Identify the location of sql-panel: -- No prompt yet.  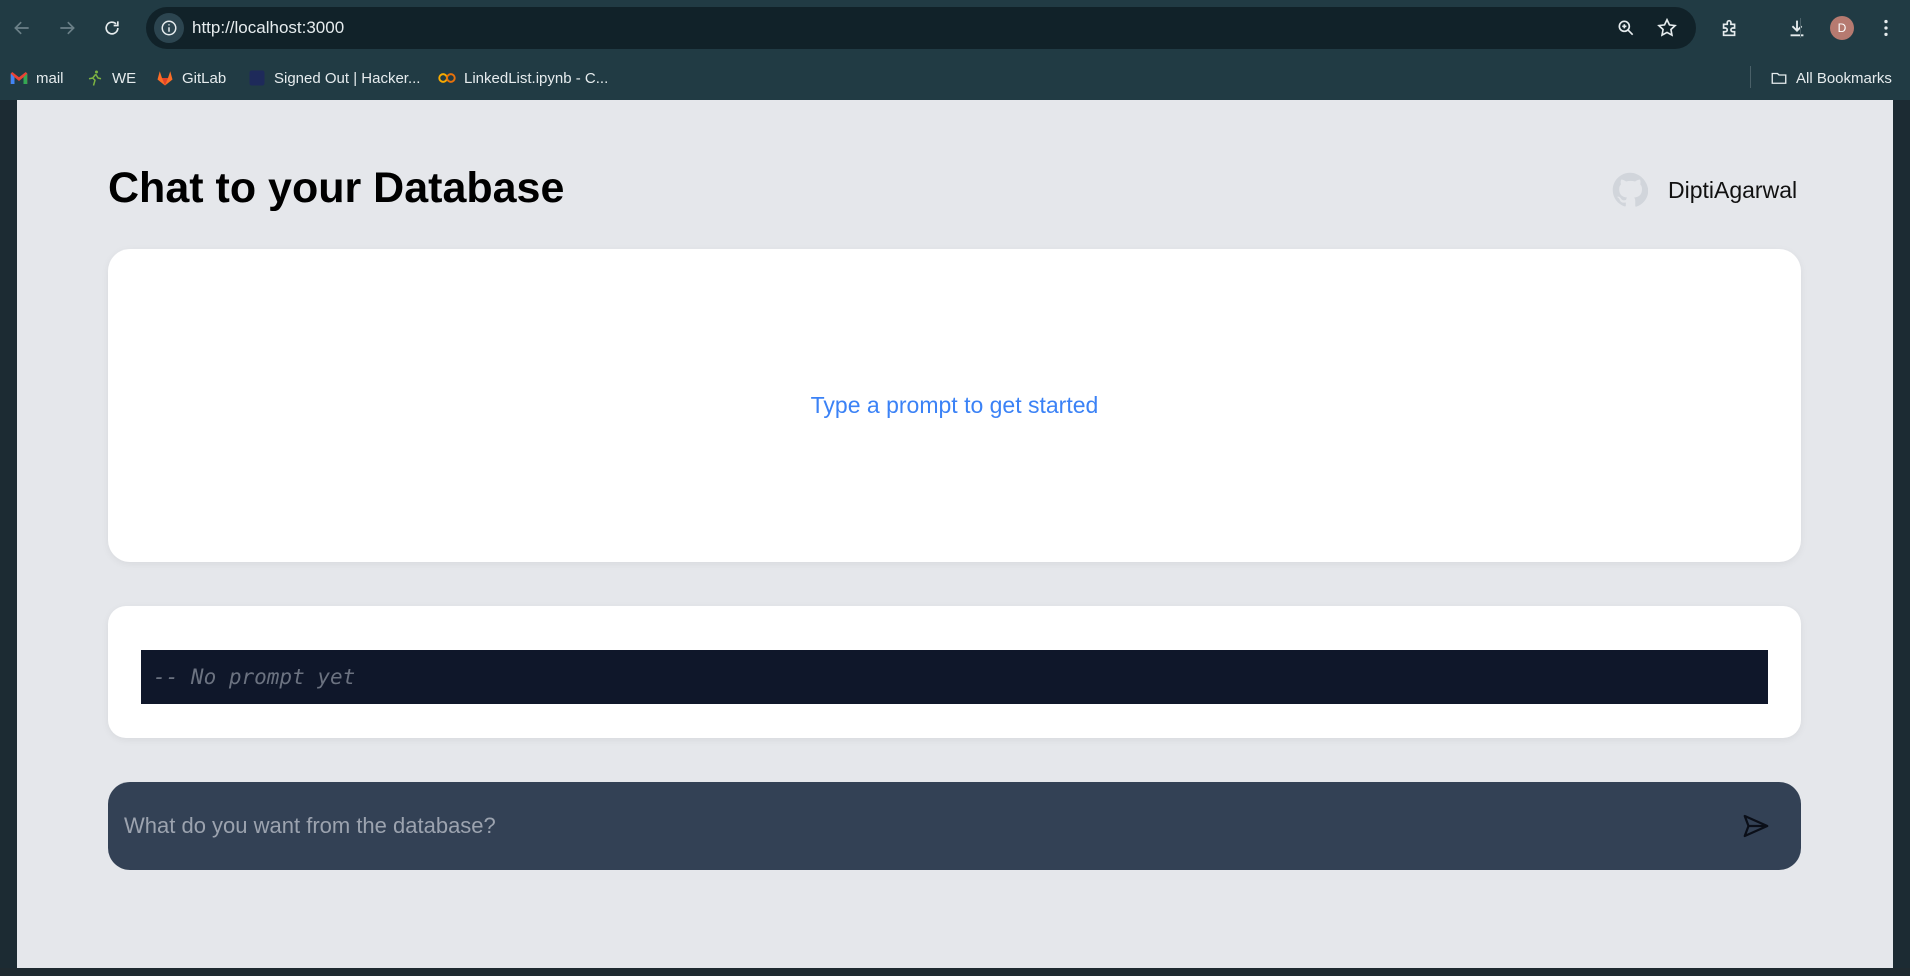
(954, 672).